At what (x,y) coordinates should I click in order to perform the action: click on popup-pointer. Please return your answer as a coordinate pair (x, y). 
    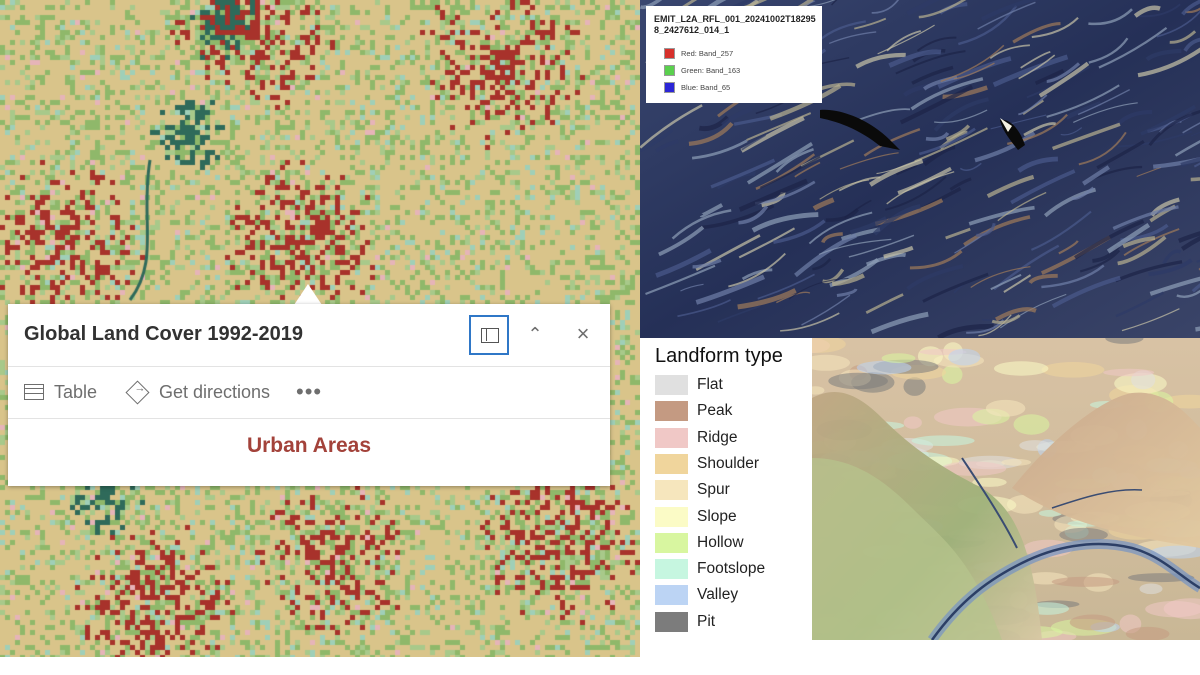
    Looking at the image, I should click on (308, 294).